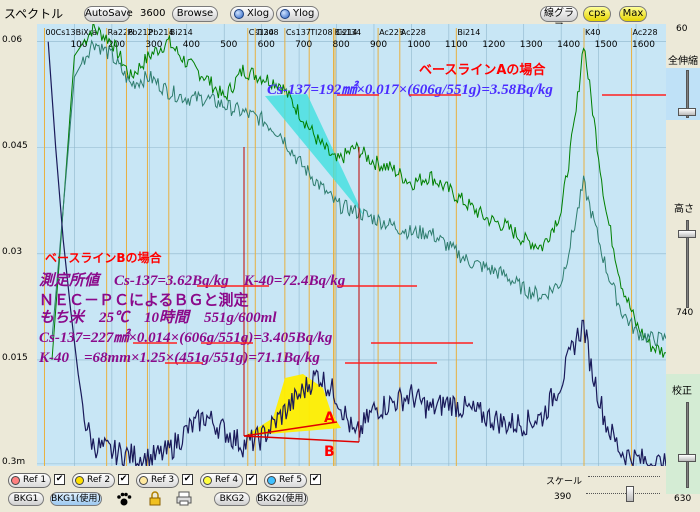 The image size is (700, 512). I want to click on x-tick-label: 1300, so click(531, 45).